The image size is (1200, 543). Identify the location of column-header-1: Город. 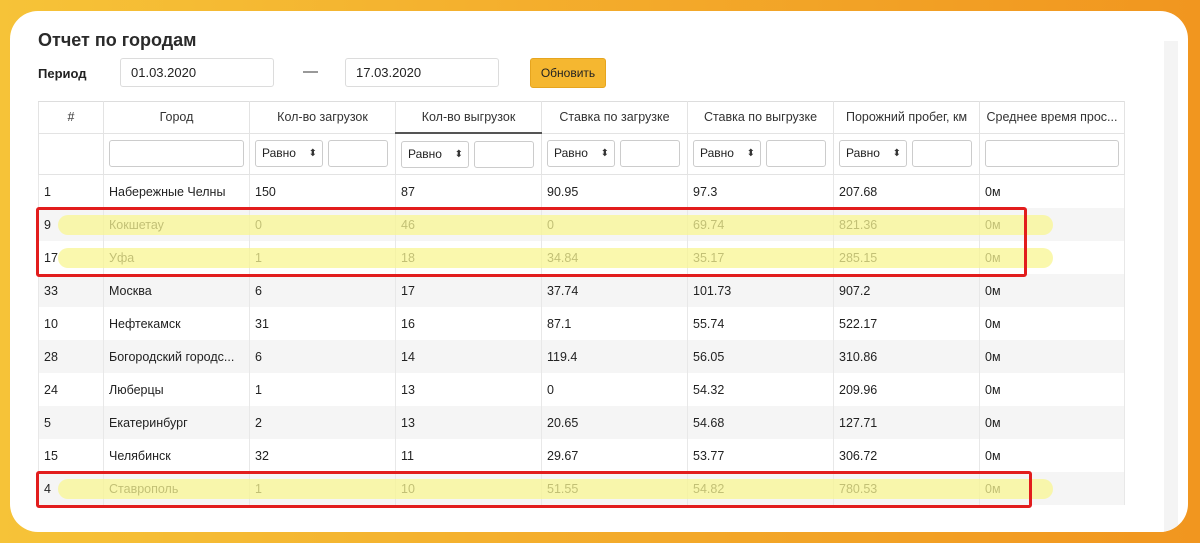
(176, 117).